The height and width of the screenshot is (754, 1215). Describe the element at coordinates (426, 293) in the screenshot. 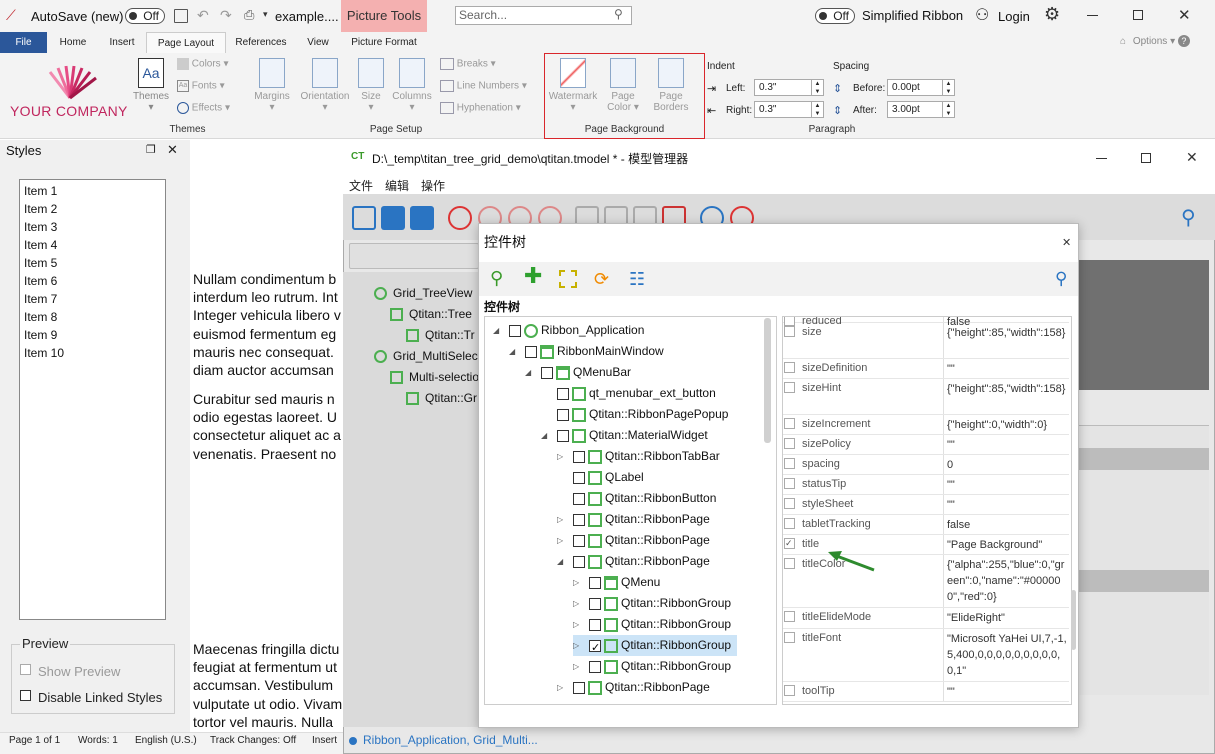

I see `mm-tree-item: Grid_TreeView` at that location.